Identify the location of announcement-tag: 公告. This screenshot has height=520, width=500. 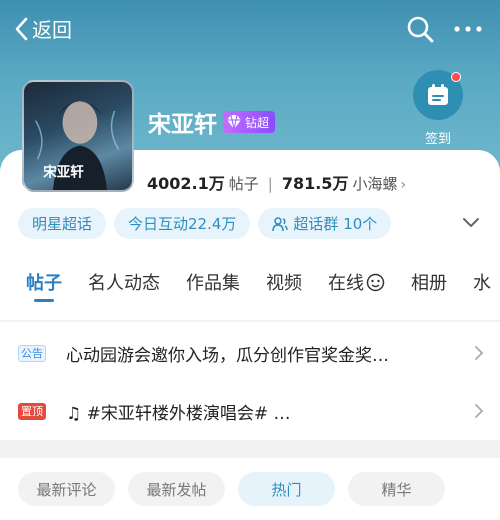
(32, 353).